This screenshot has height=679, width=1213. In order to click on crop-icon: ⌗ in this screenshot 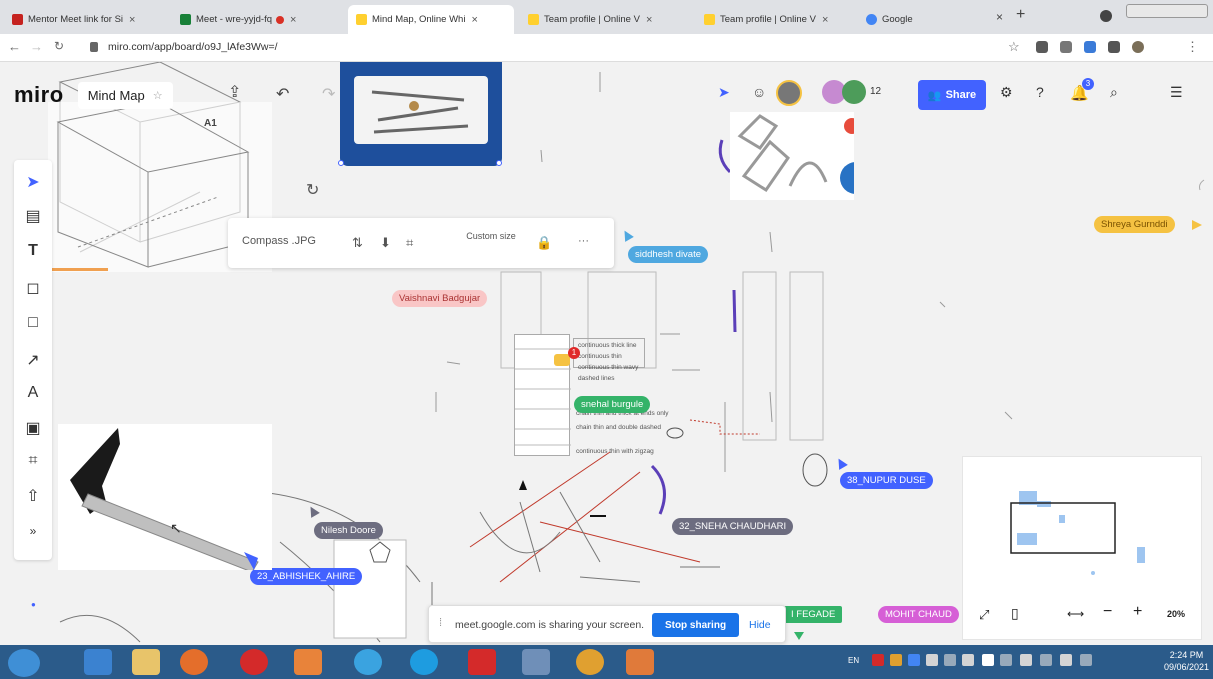, I will do `click(409, 243)`.